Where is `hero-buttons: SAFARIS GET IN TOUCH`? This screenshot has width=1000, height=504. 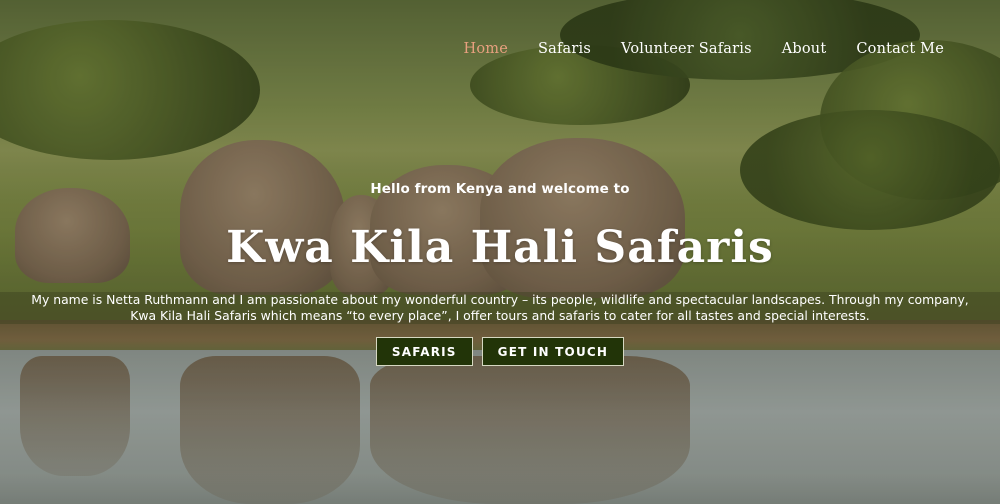
hero-buttons: SAFARIS GET IN TOUCH is located at coordinates (500, 351).